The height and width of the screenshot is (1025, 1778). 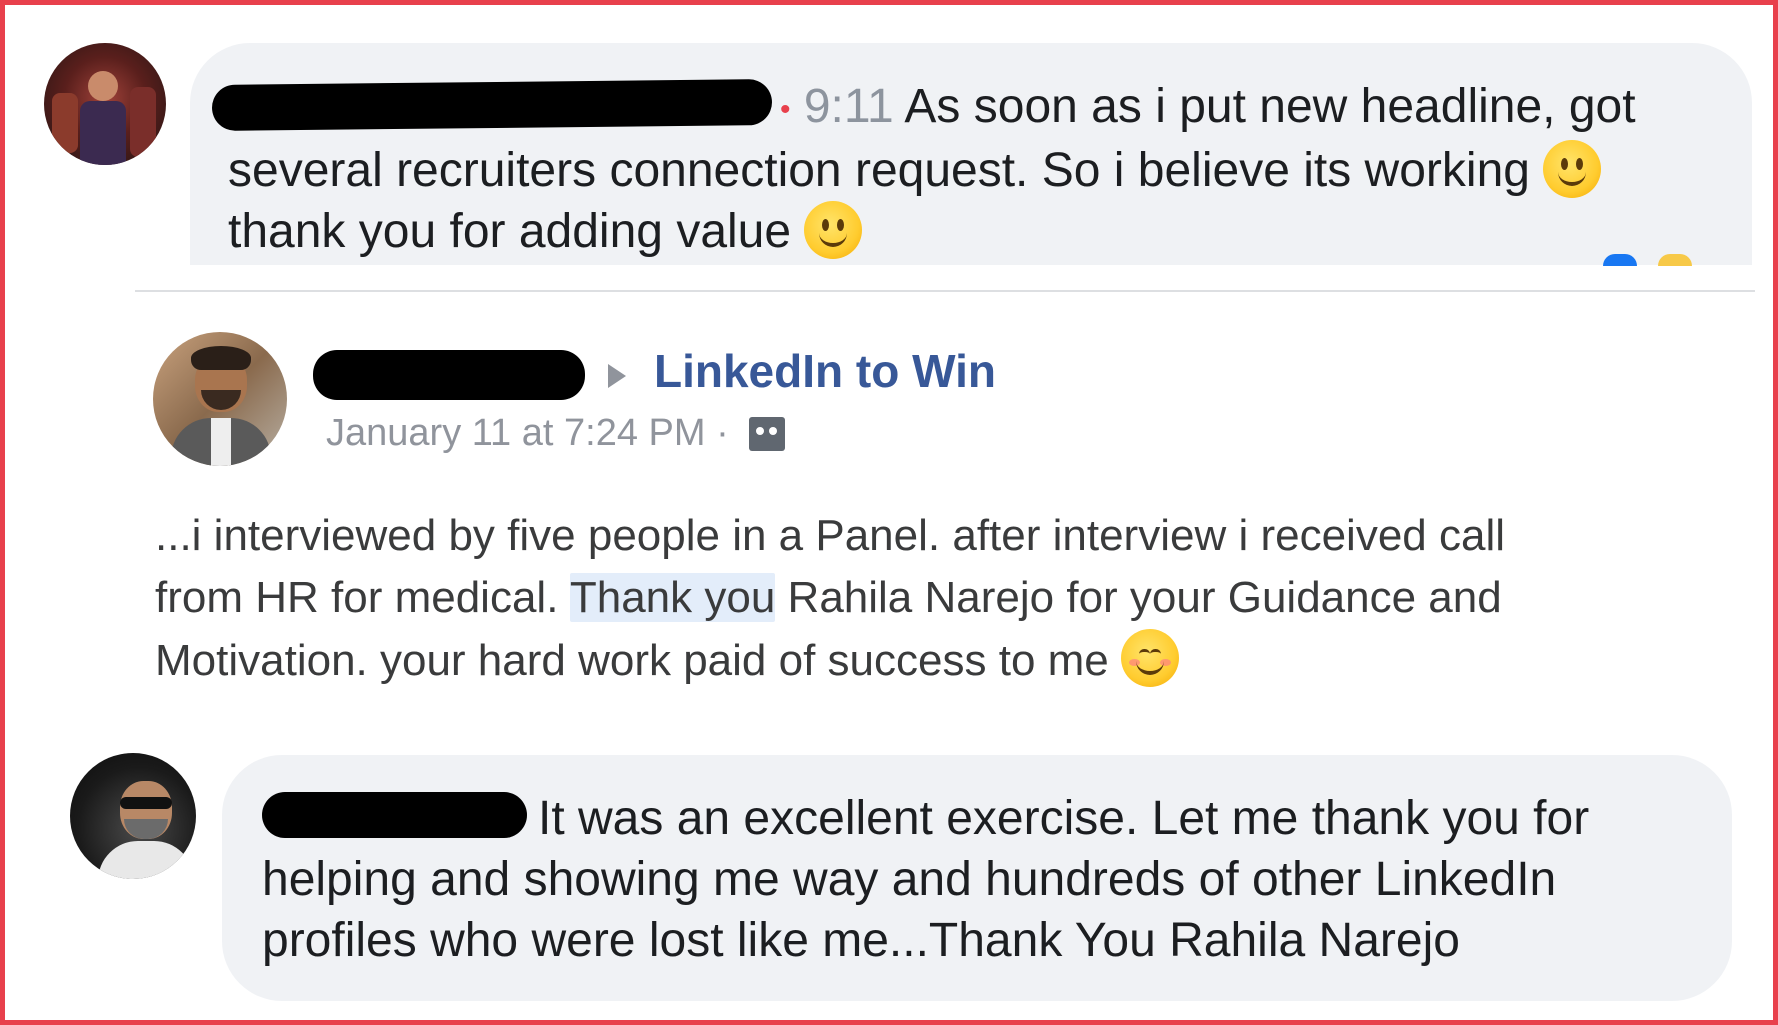 What do you see at coordinates (617, 376) in the screenshot?
I see `shared-to-arrow-icon` at bounding box center [617, 376].